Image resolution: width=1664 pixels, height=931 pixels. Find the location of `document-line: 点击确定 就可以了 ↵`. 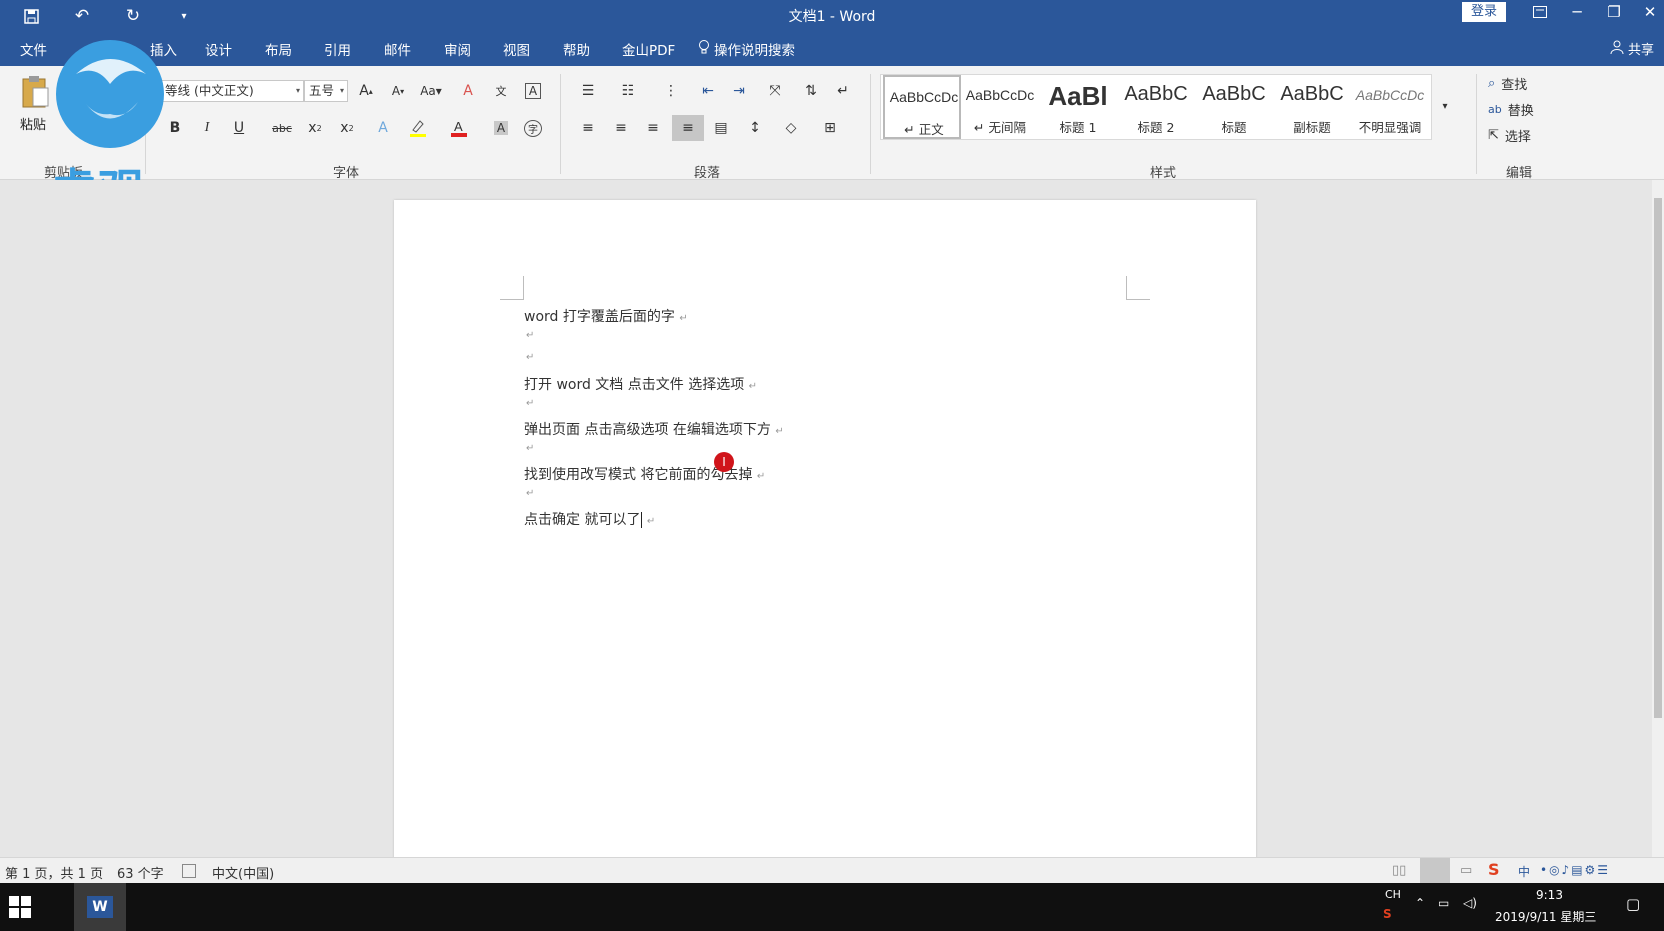

document-line: 点击确定 就可以了 ↵ is located at coordinates (589, 519).